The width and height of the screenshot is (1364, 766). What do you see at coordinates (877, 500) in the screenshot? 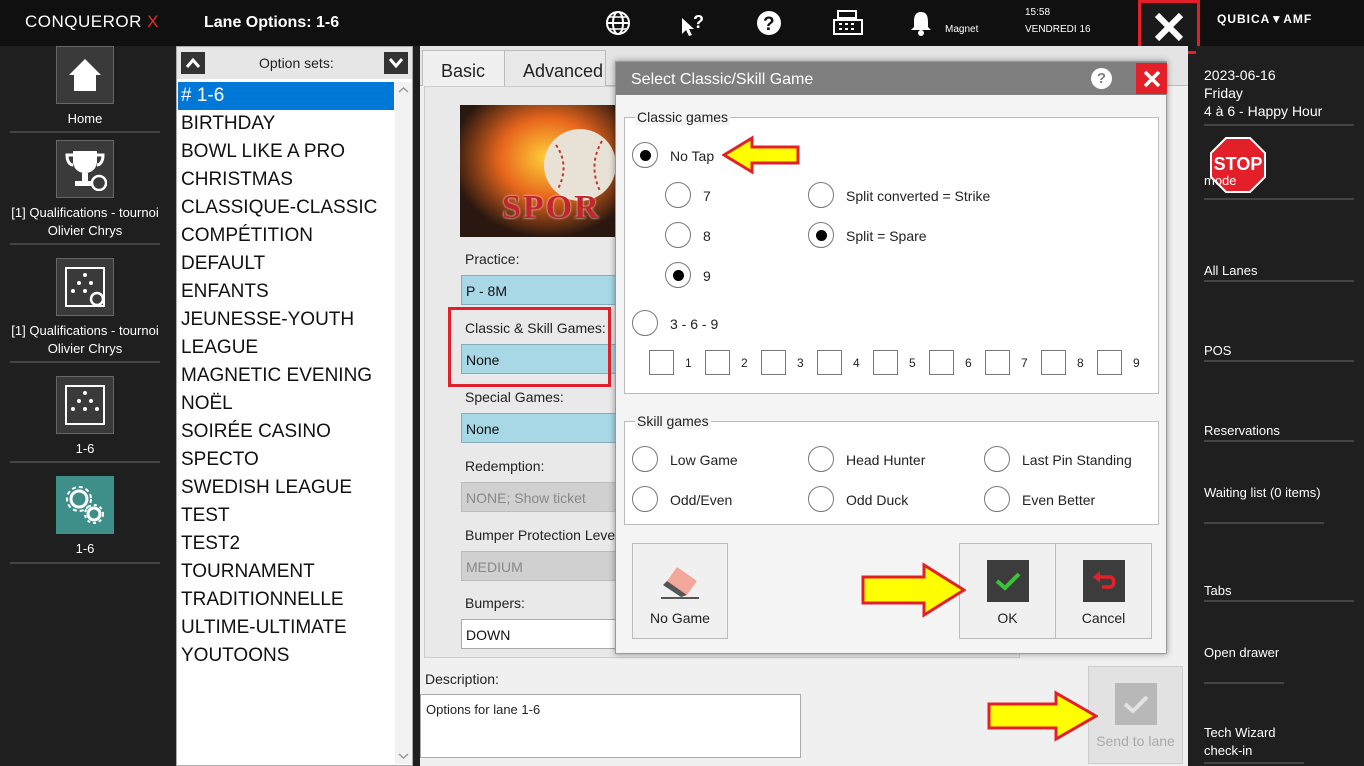
I see `odd-duck-label: Odd Duck` at bounding box center [877, 500].